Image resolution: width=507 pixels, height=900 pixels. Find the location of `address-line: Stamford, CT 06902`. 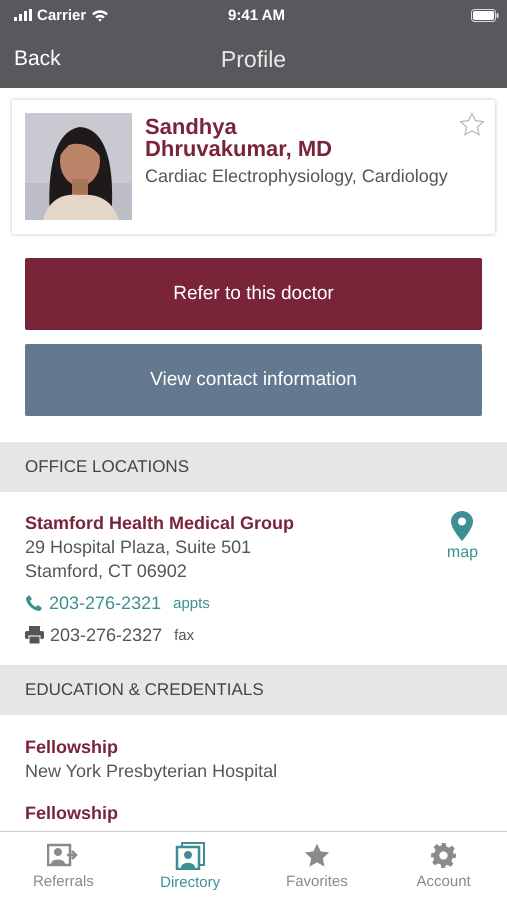

address-line: Stamford, CT 06902 is located at coordinates (106, 571).